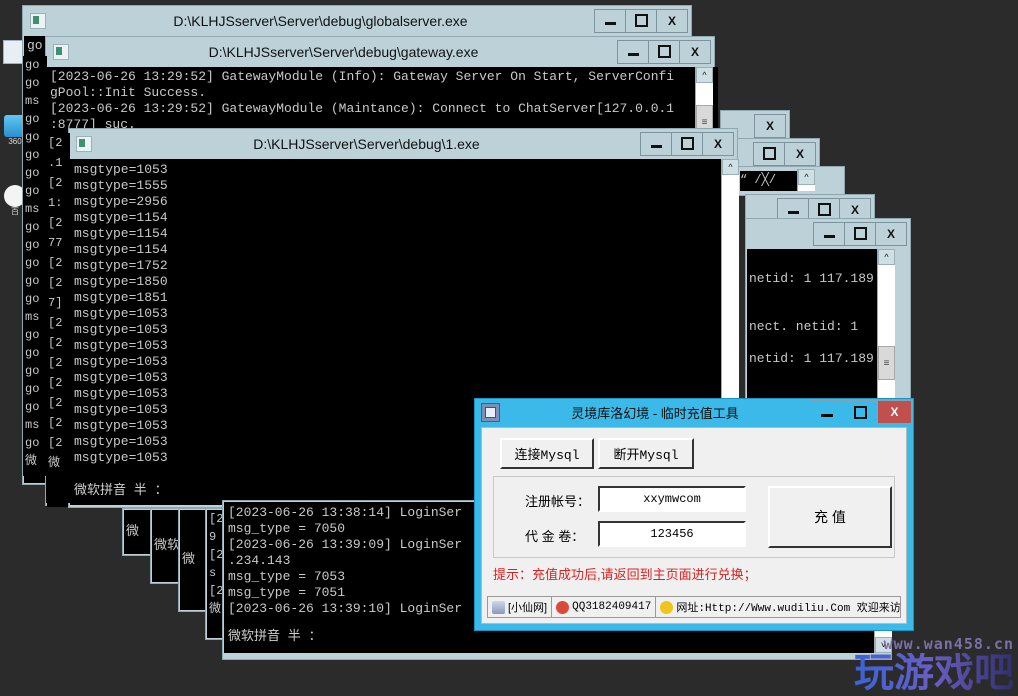 Image resolution: width=1018 pixels, height=696 pixels. I want to click on person-icon, so click(498, 607).